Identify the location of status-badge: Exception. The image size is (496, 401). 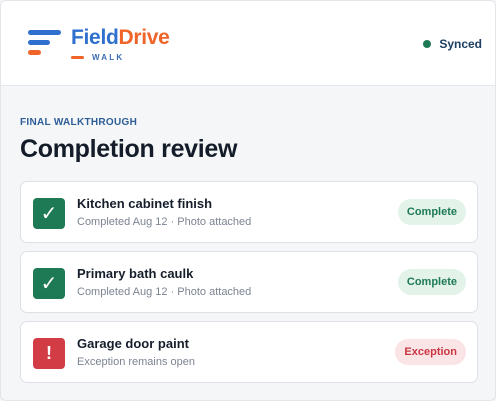
(430, 352).